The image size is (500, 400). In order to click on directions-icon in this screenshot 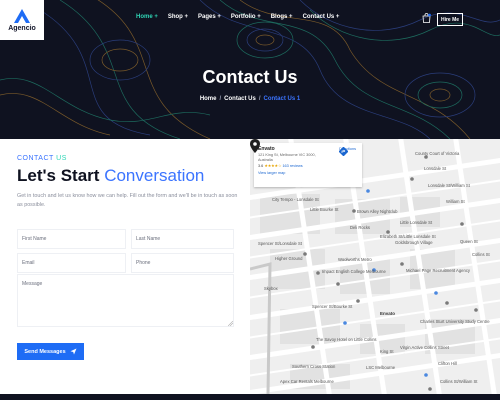, I will do `click(344, 151)`.